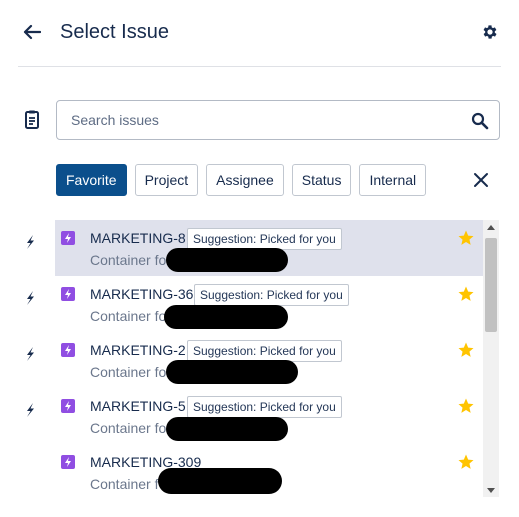  Describe the element at coordinates (491, 490) in the screenshot. I see `scroll-down-arrow-icon` at that location.